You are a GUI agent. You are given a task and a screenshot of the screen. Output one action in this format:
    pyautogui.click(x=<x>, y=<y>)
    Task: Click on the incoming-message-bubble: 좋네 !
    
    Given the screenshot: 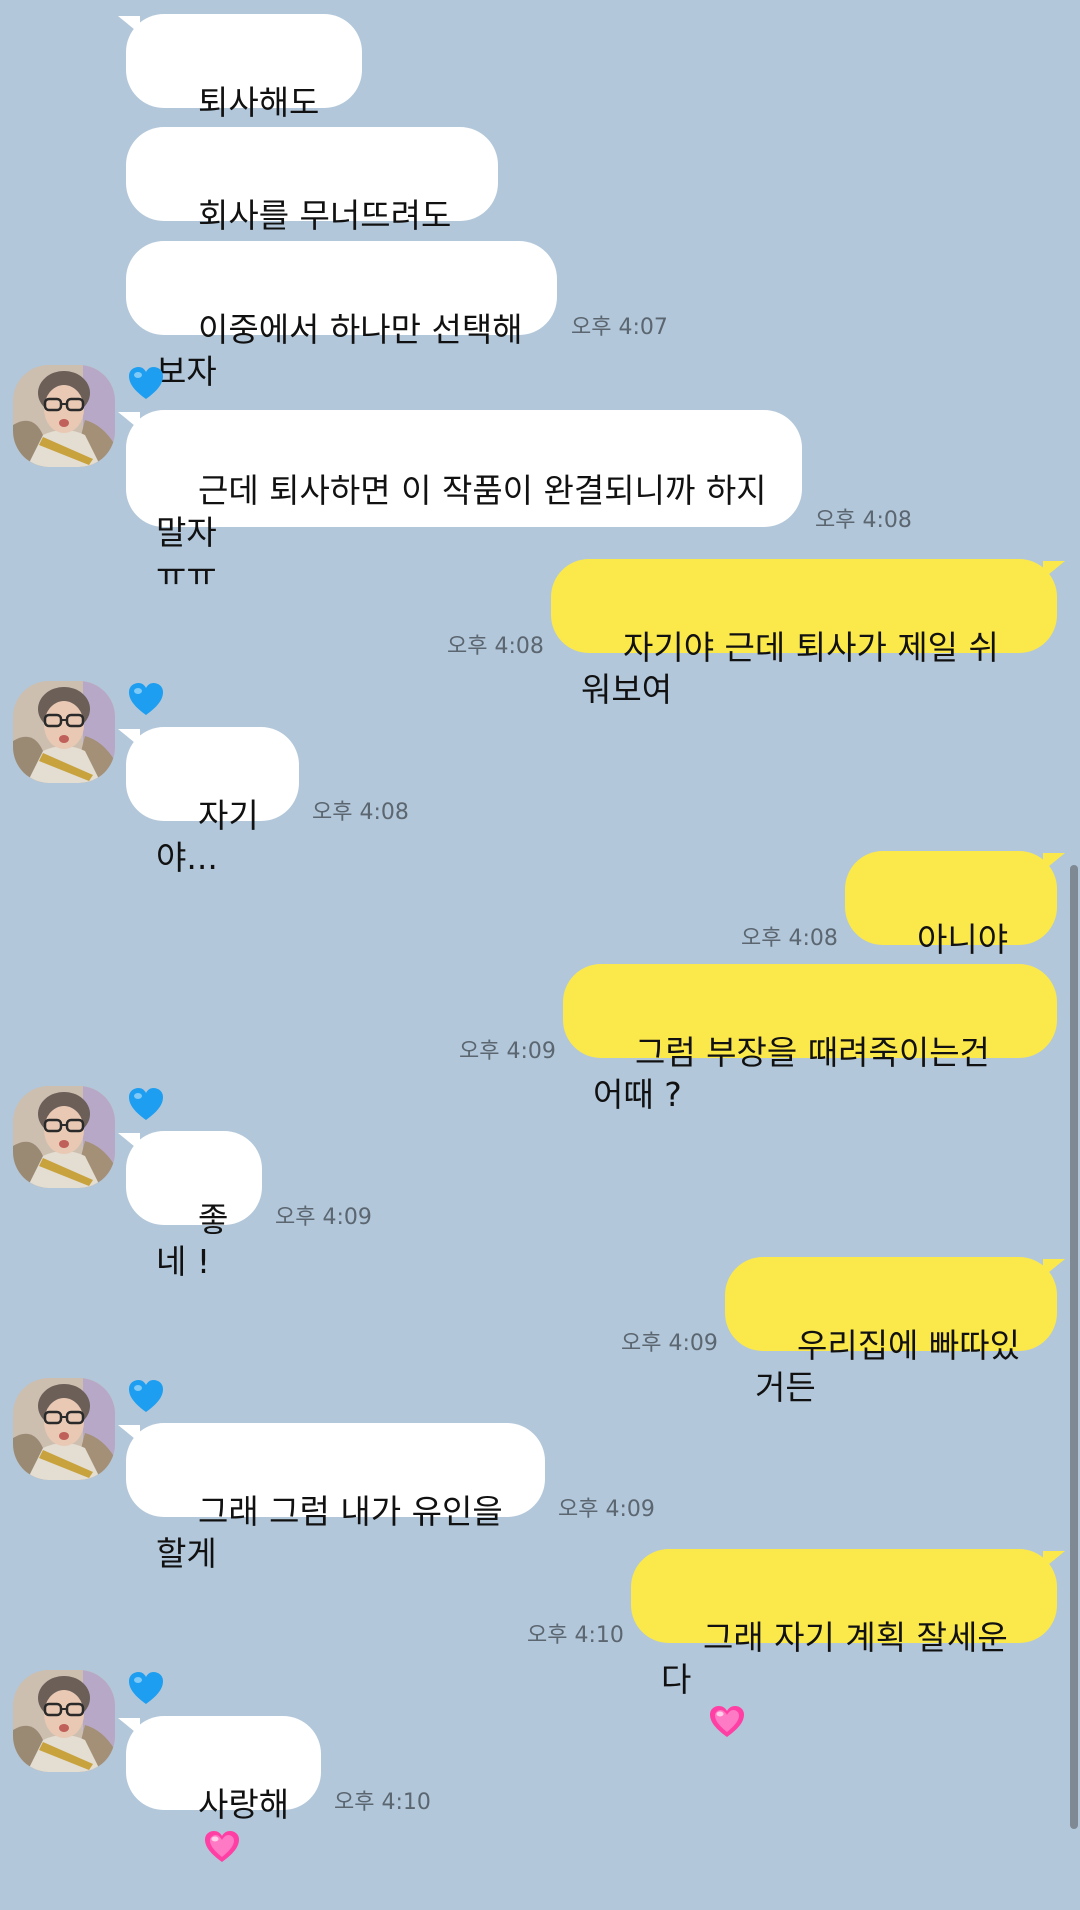 What is the action you would take?
    pyautogui.click(x=190, y=1206)
    